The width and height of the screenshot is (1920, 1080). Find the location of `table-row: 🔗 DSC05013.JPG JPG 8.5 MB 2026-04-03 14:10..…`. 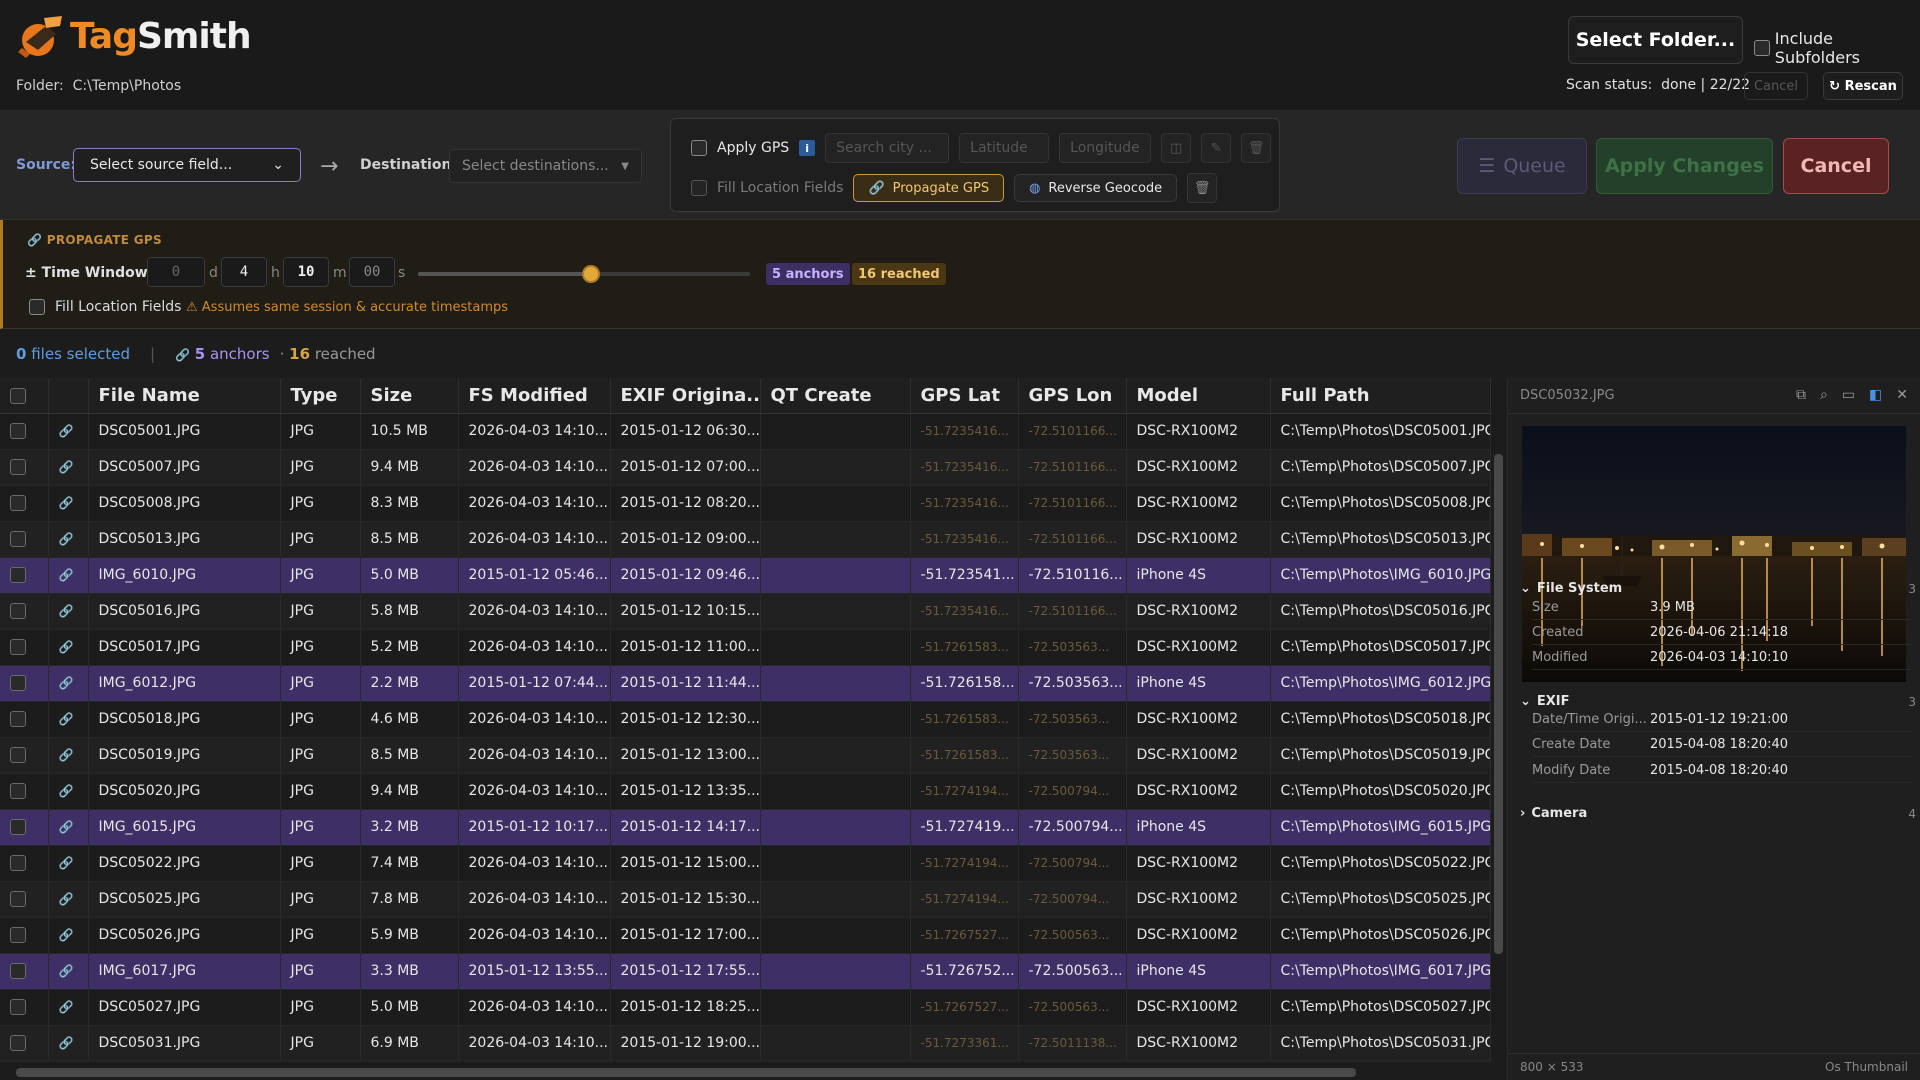

table-row: 🔗 DSC05013.JPG JPG 8.5 MB 2026-04-03 14:10..… is located at coordinates (745, 539).